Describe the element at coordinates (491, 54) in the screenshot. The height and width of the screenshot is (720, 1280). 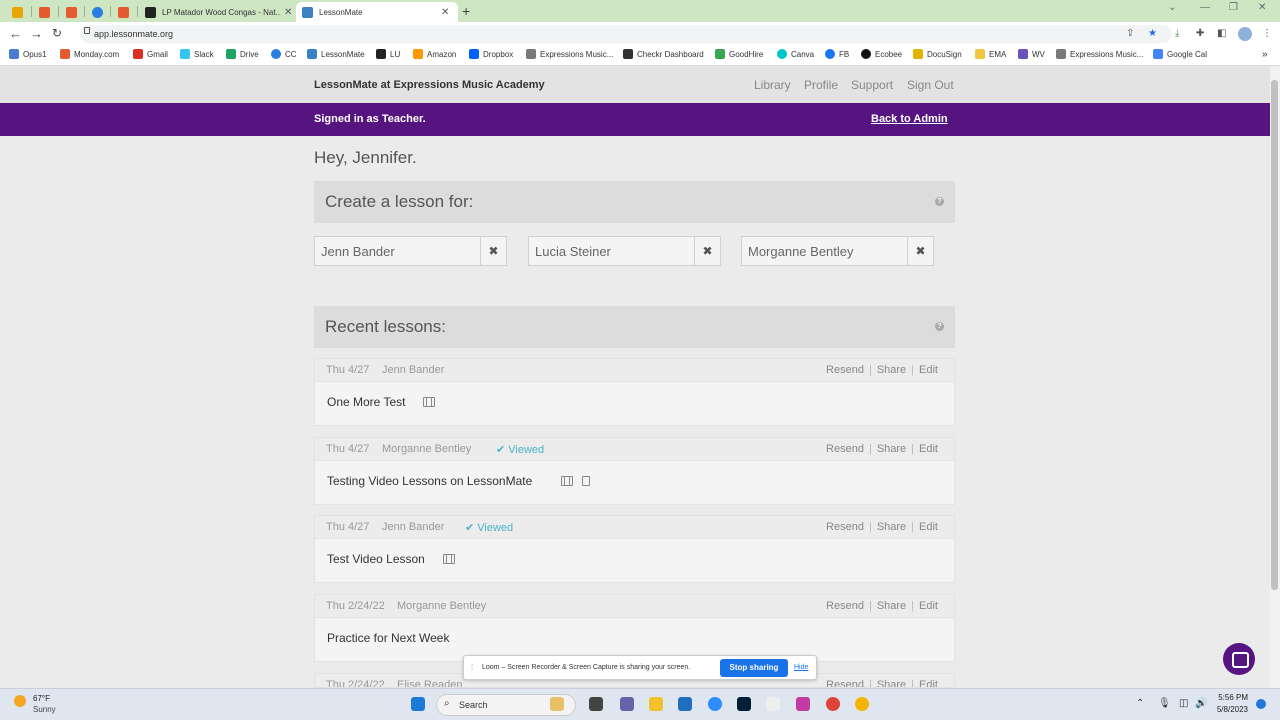
I see `bookmark-item: Dropbox` at that location.